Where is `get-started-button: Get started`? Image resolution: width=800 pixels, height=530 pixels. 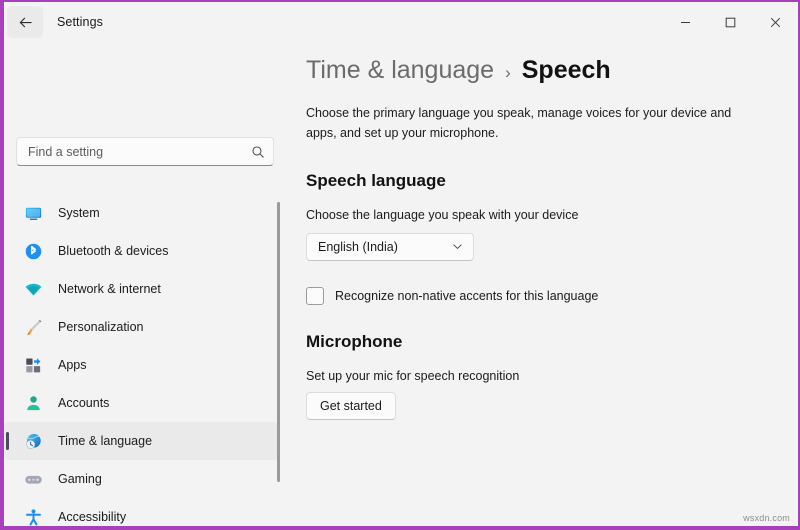
get-started-button: Get started is located at coordinates (351, 405).